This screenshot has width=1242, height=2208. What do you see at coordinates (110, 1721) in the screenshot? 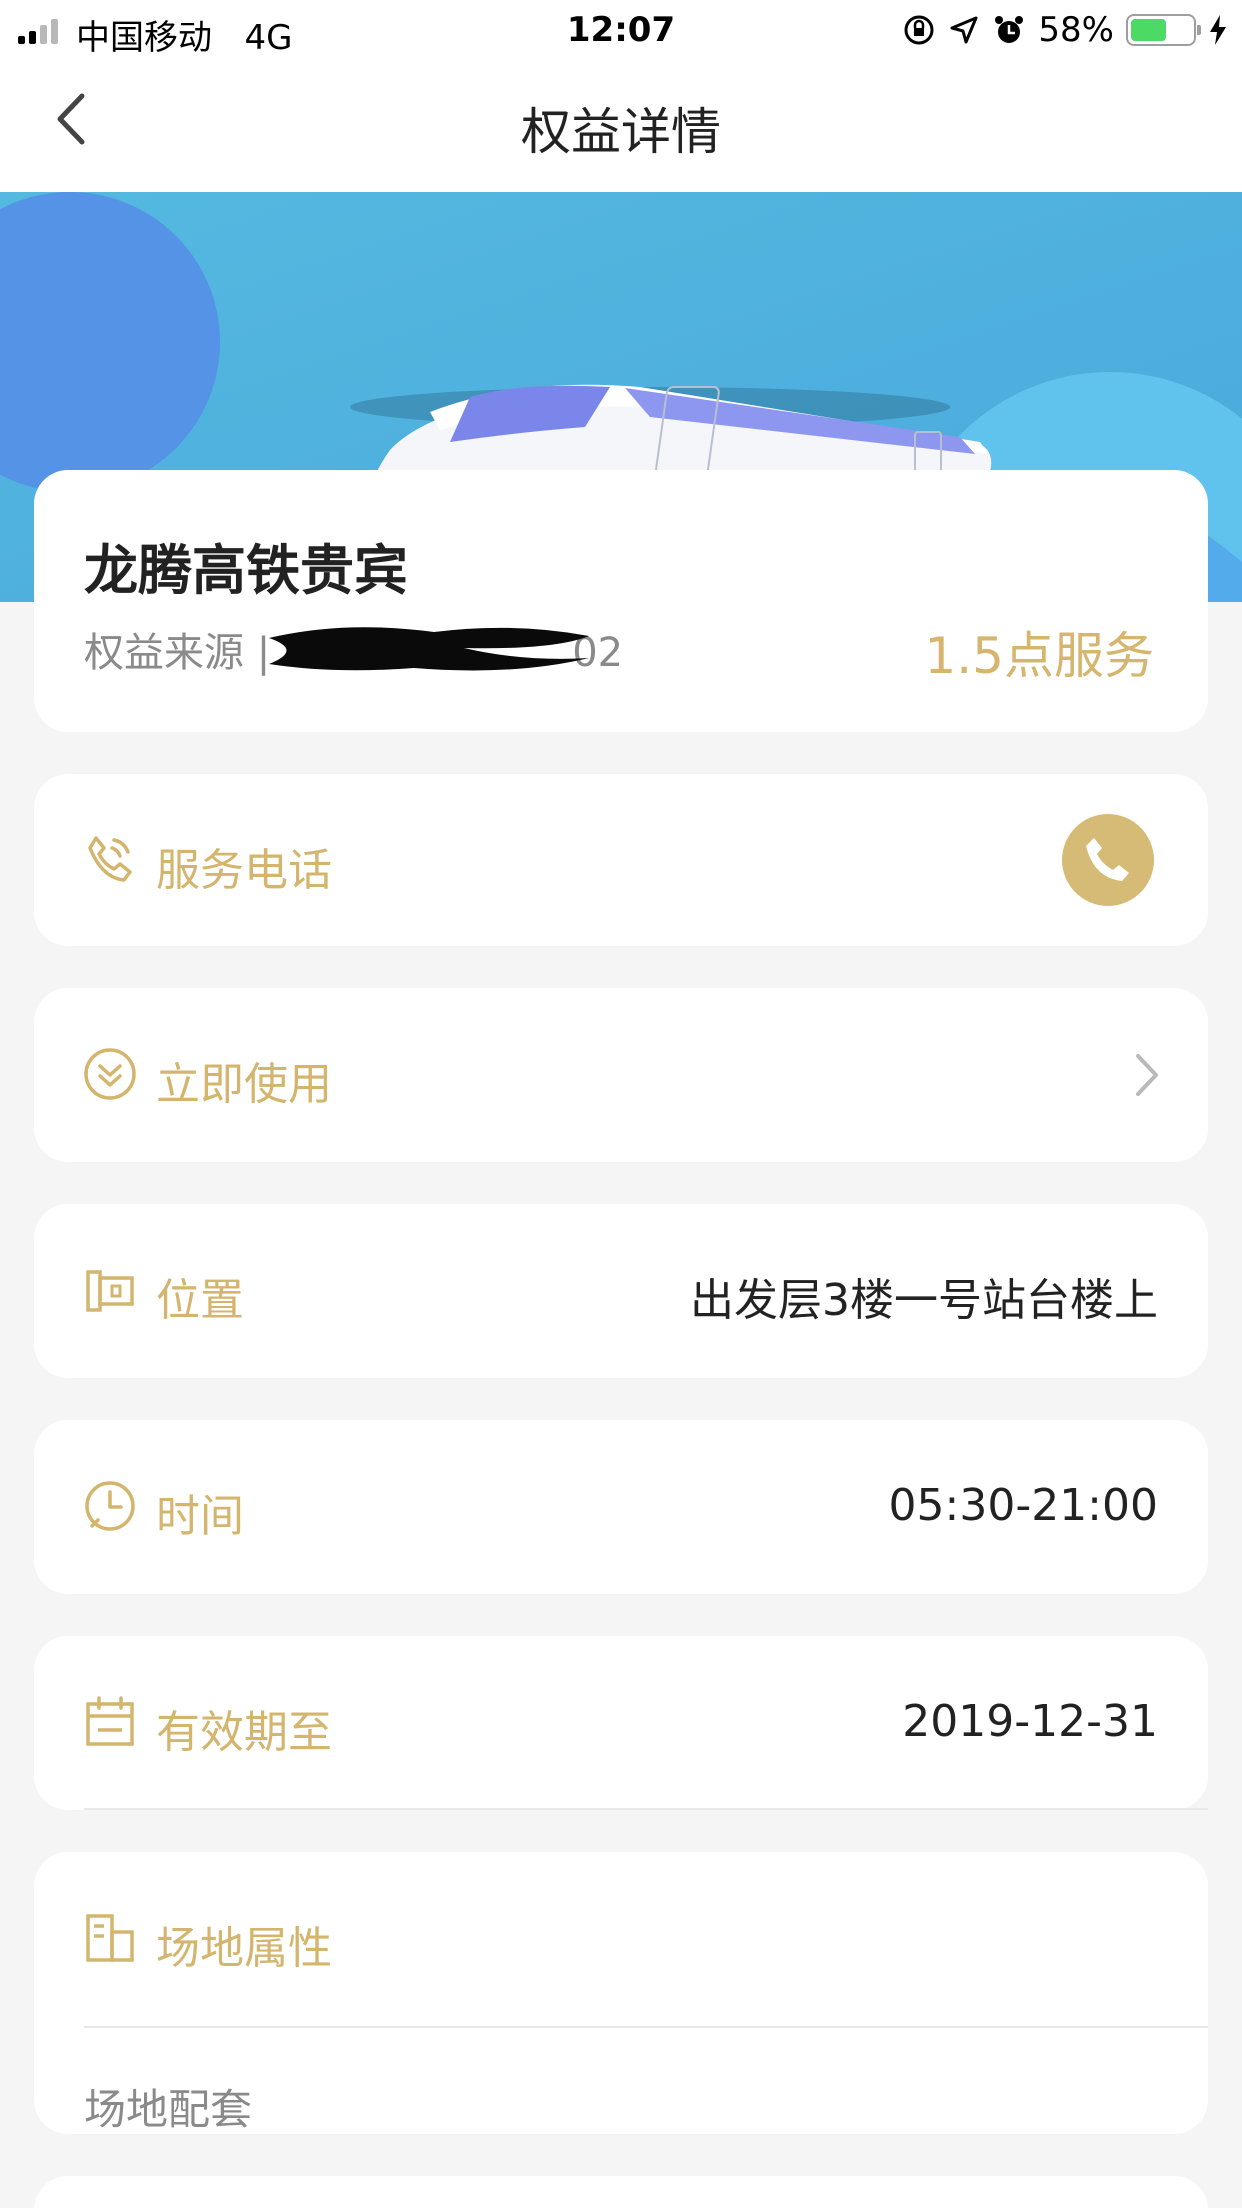
I see `calendar-icon` at bounding box center [110, 1721].